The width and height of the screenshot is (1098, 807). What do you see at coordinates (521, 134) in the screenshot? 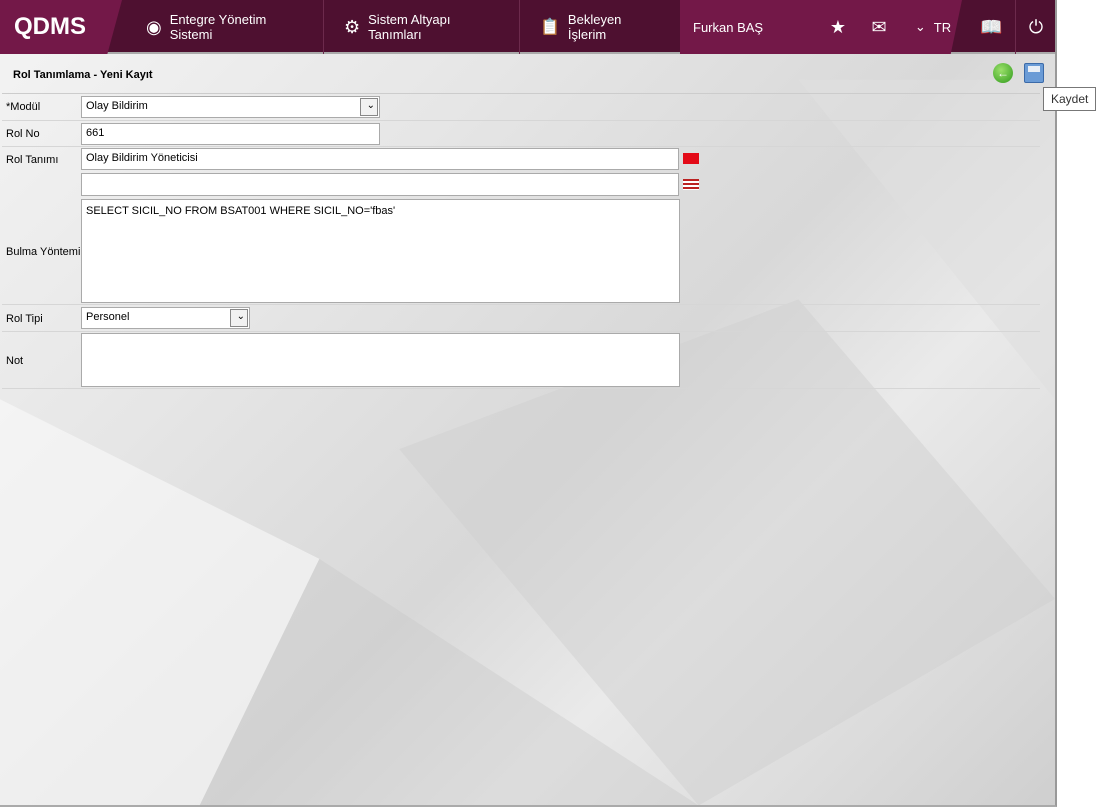
I see `row-rol-no: Rol No 661` at bounding box center [521, 134].